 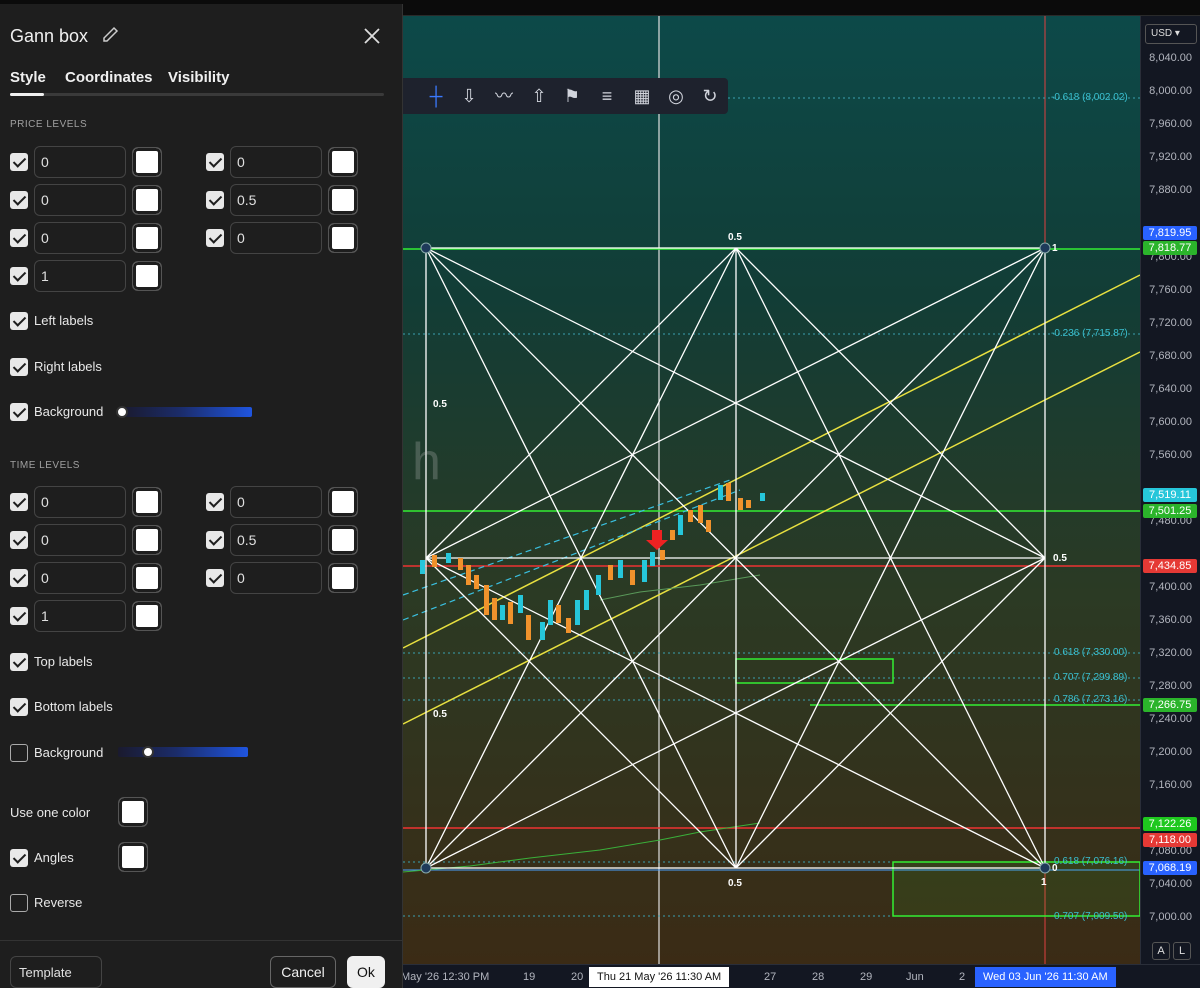 What do you see at coordinates (49, 36) in the screenshot?
I see `dialog-title: Gann box` at bounding box center [49, 36].